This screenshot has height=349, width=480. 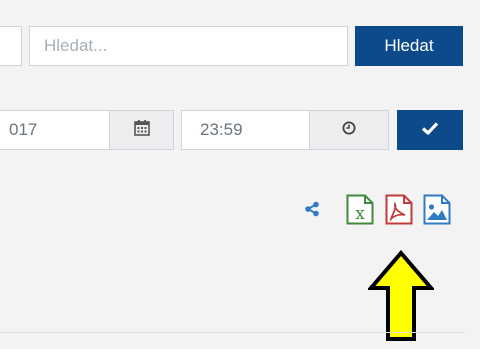 I want to click on calendar-button, so click(x=141, y=130).